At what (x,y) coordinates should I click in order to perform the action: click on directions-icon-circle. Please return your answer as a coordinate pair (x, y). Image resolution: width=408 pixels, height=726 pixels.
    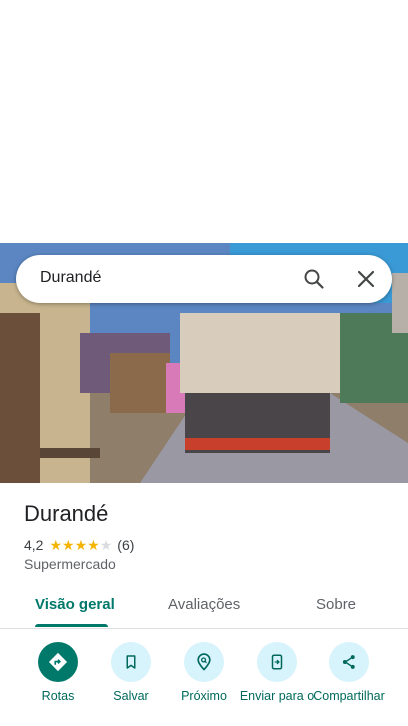
    Looking at the image, I should click on (58, 662).